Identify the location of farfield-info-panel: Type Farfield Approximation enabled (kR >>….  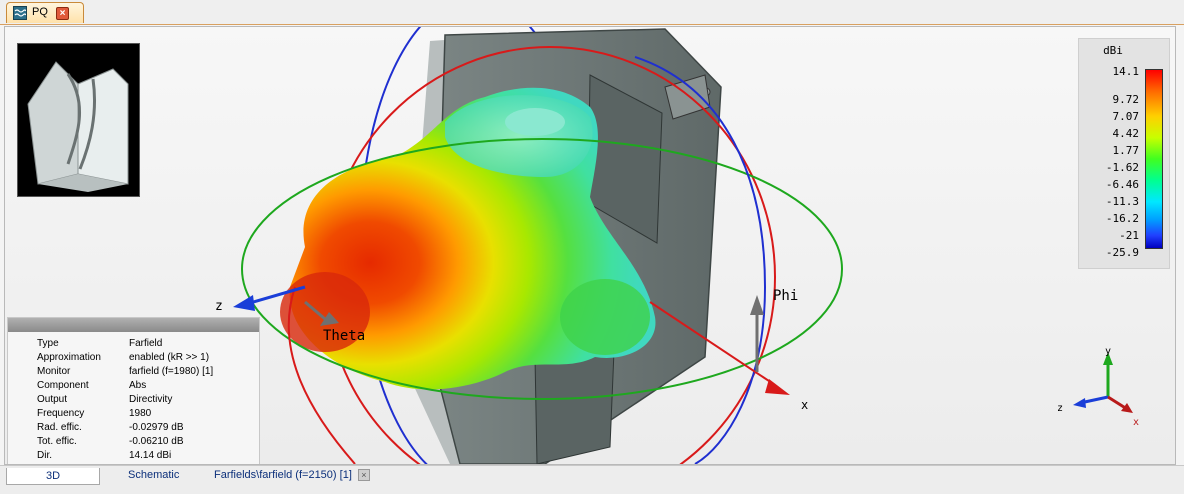
(133, 390).